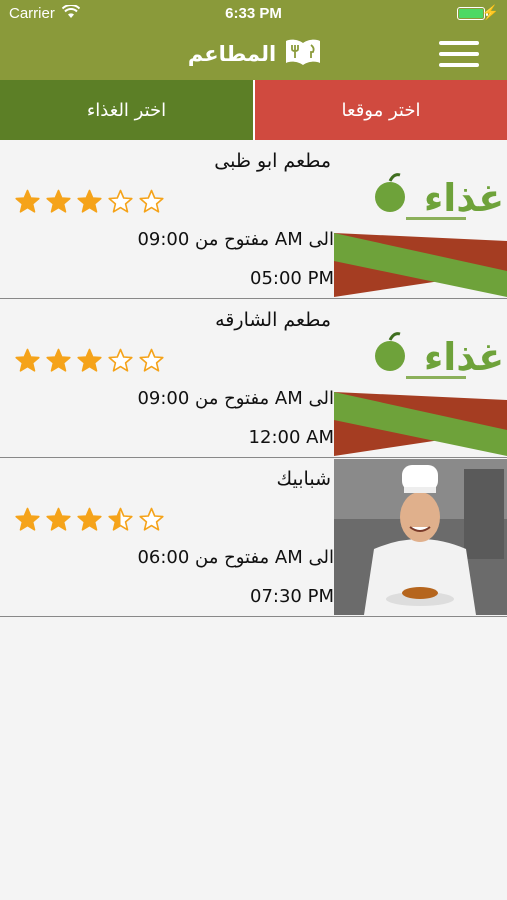 Image resolution: width=507 pixels, height=900 pixels. Describe the element at coordinates (291, 437) in the screenshot. I see `closing-time: 12:00 AM` at that location.